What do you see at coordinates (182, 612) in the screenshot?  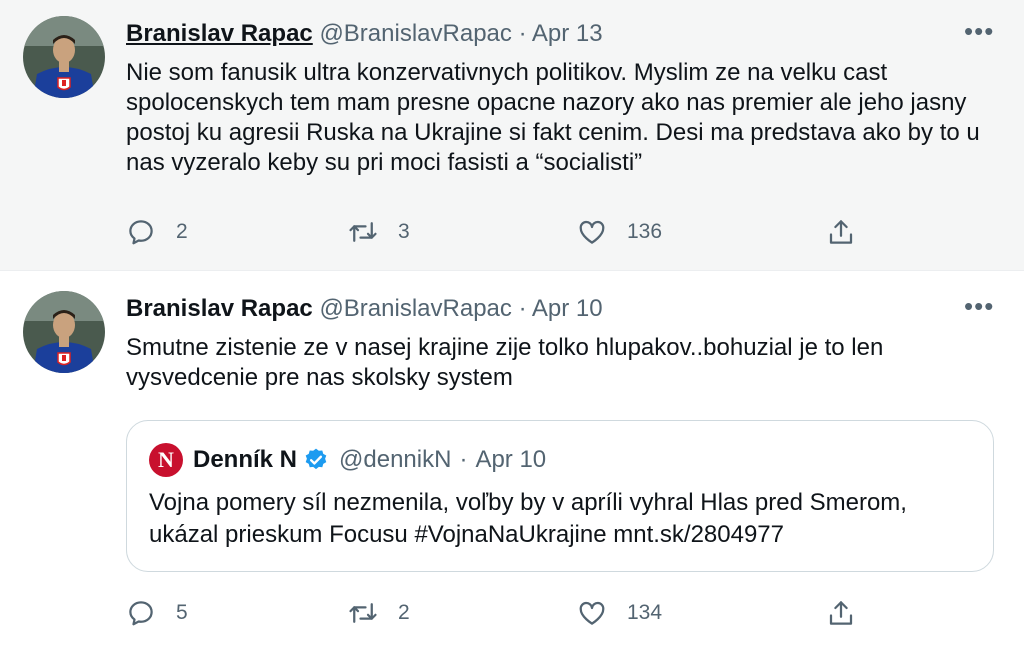 I see `reply-count: 5` at bounding box center [182, 612].